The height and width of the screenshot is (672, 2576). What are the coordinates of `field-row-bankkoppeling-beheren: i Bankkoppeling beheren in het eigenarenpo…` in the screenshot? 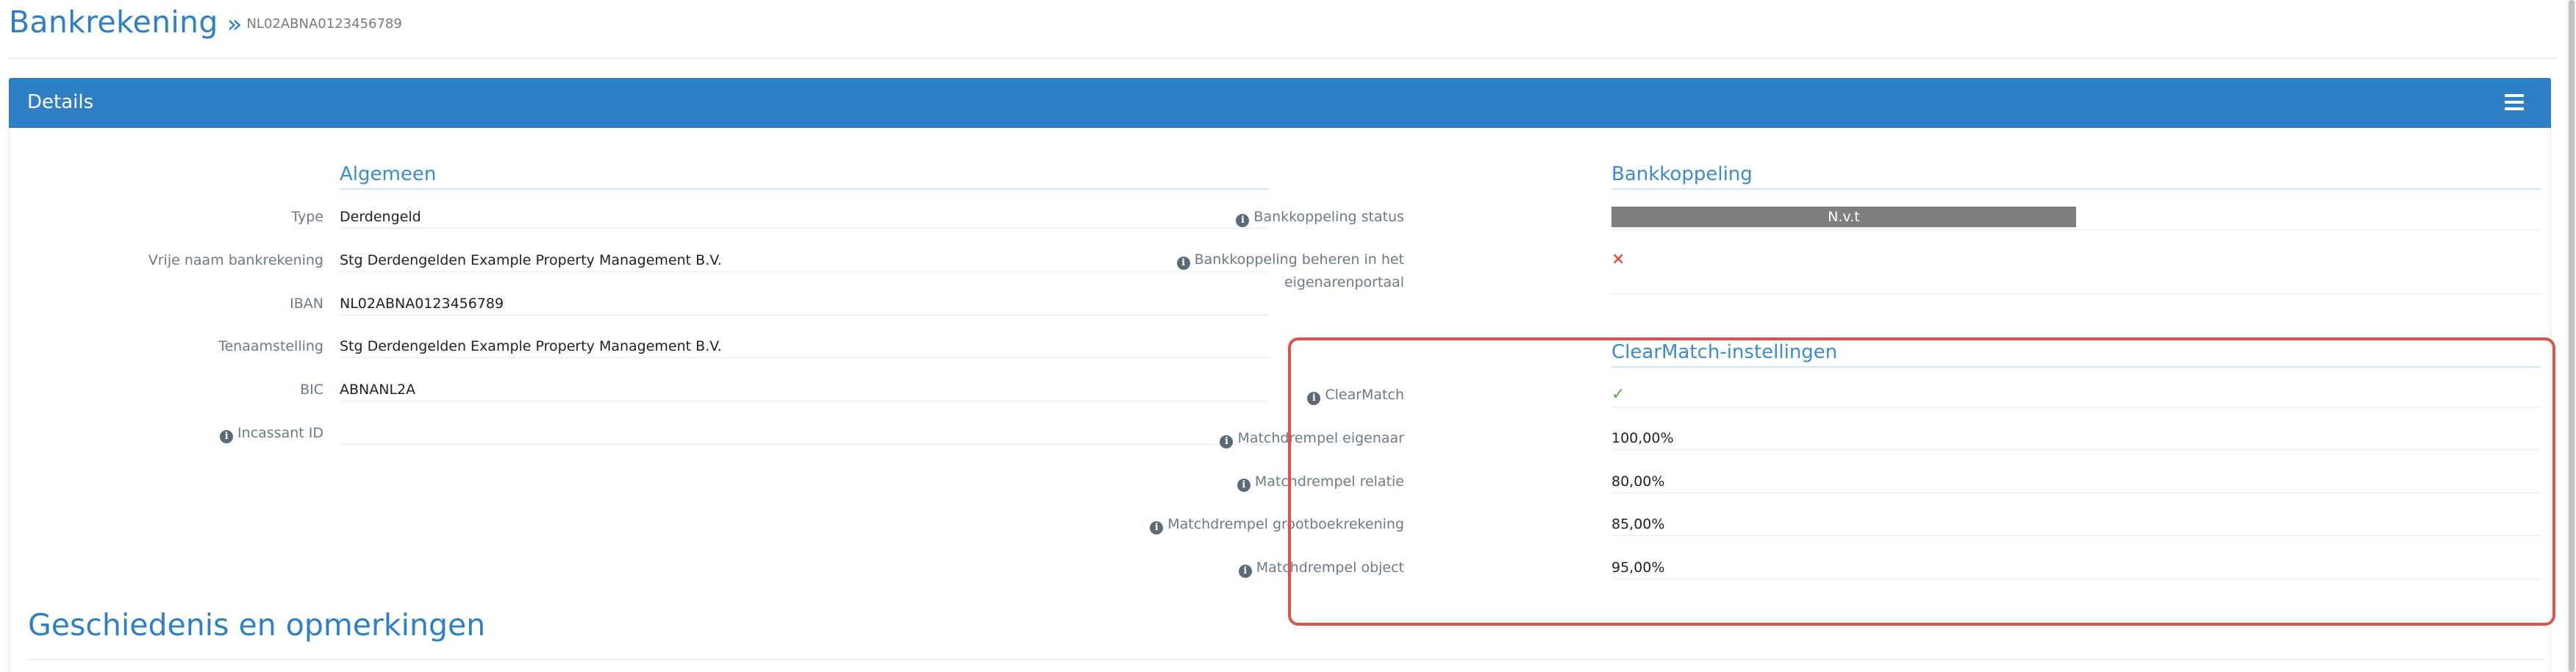 It's located at (1860, 275).